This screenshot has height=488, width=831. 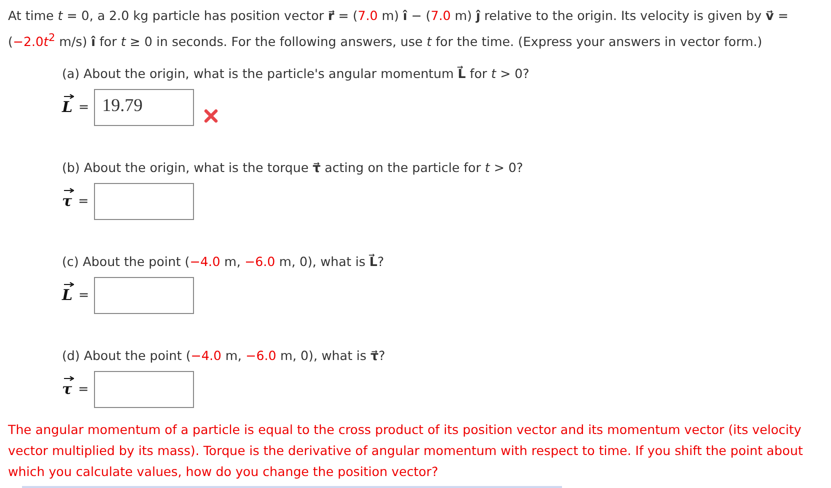 What do you see at coordinates (406, 451) in the screenshot?
I see `hint-text: The angular momentum of a particle is equal to the cross product of its position vector and its momentum vector (its velocity vector multiplied by its mass). Torque is the derivative of angular momentum with respect to time. If you shift the point about which you calculate values, how do you change the position vector?` at bounding box center [406, 451].